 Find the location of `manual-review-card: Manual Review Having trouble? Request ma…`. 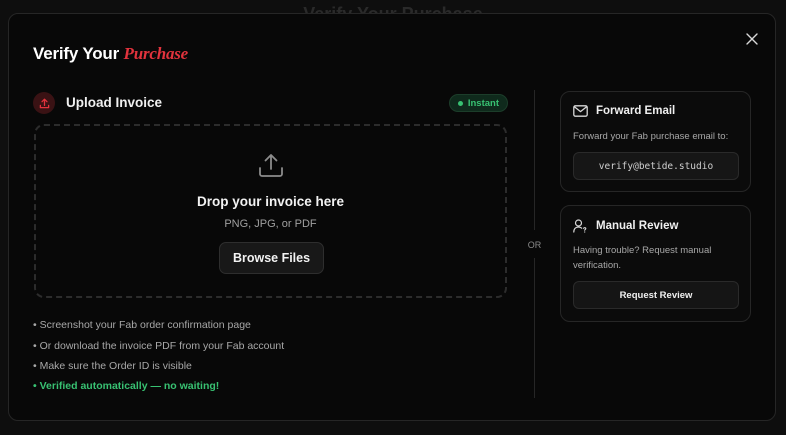

manual-review-card: Manual Review Having trouble? Request ma… is located at coordinates (655, 263).